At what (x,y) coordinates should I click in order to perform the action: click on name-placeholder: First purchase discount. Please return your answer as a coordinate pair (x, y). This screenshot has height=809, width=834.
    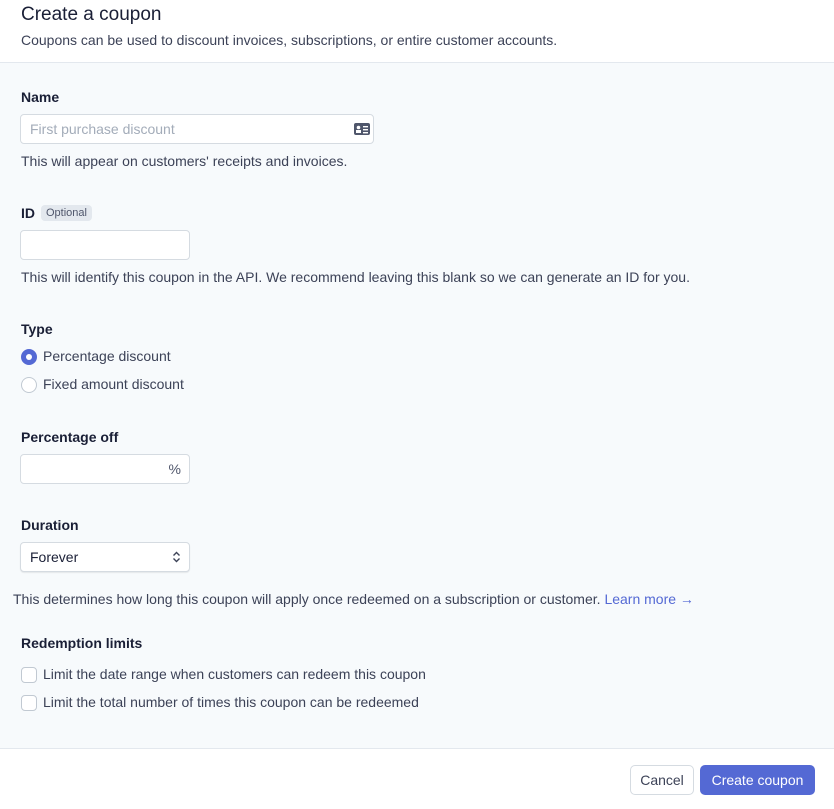
    Looking at the image, I should click on (102, 129).